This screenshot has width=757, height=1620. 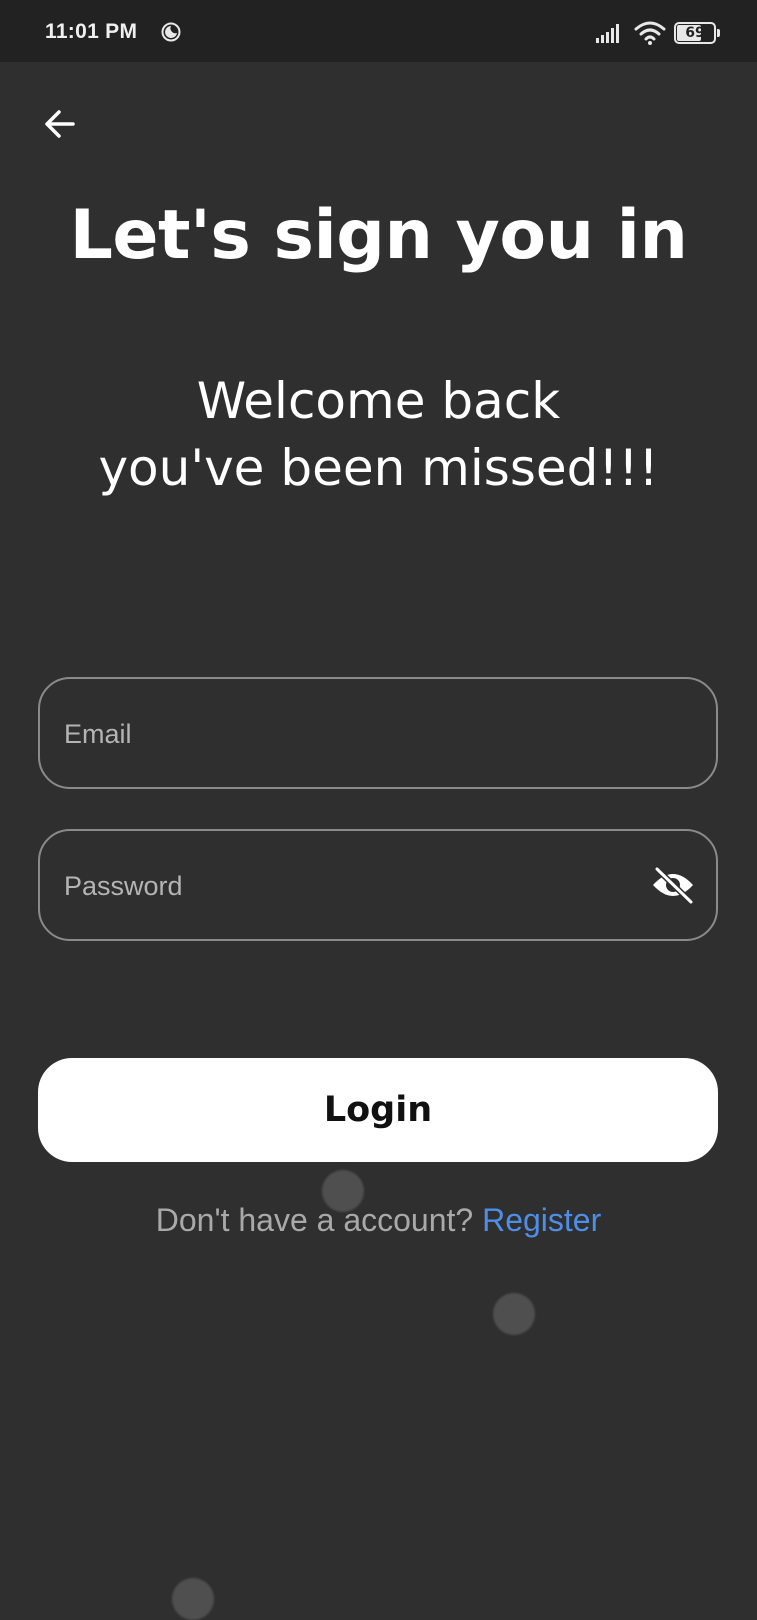 What do you see at coordinates (650, 33) in the screenshot?
I see `wifi-icon` at bounding box center [650, 33].